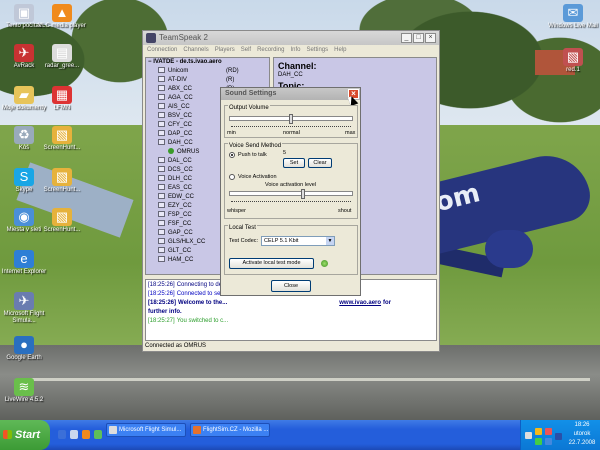  I want to click on voice-activation-radio, so click(232, 177).